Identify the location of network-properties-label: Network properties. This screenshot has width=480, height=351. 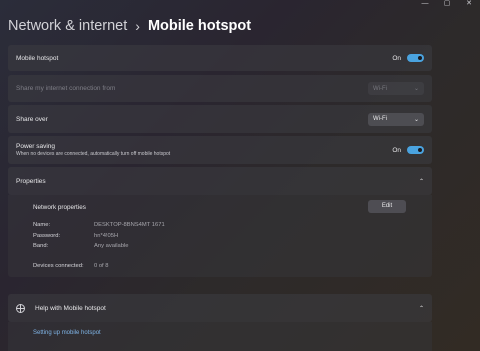
(59, 207).